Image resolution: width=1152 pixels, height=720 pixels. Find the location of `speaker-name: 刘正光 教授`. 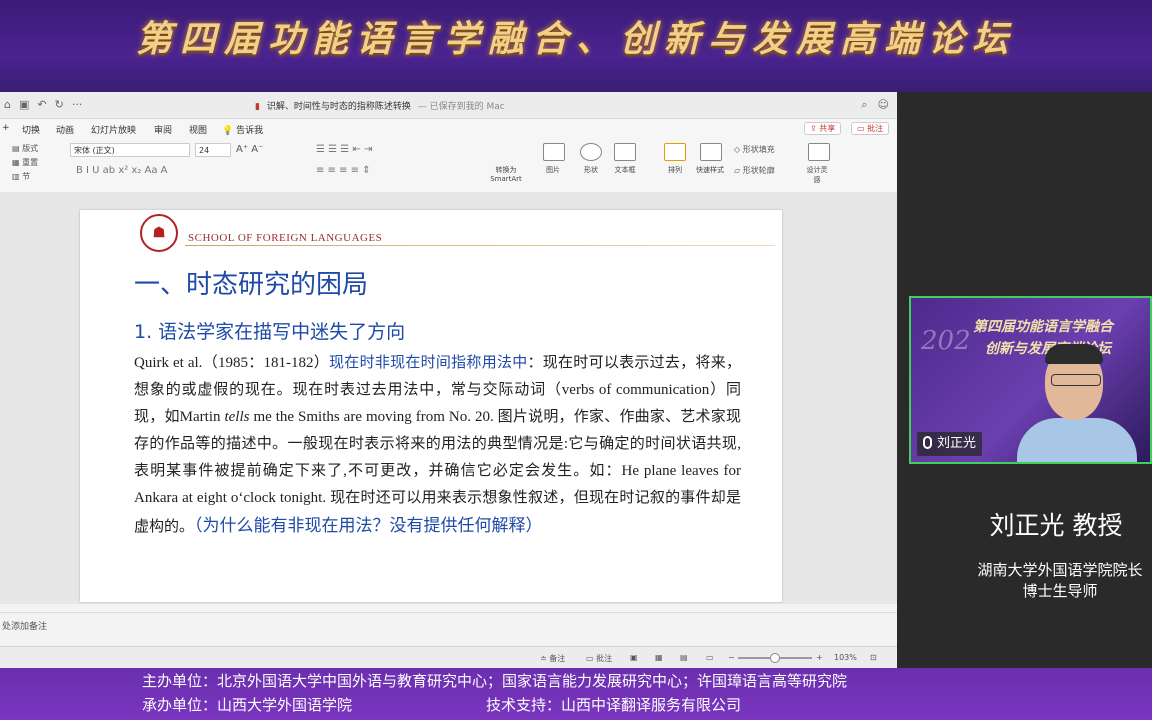

speaker-name: 刘正光 教授 is located at coordinates (1056, 525).